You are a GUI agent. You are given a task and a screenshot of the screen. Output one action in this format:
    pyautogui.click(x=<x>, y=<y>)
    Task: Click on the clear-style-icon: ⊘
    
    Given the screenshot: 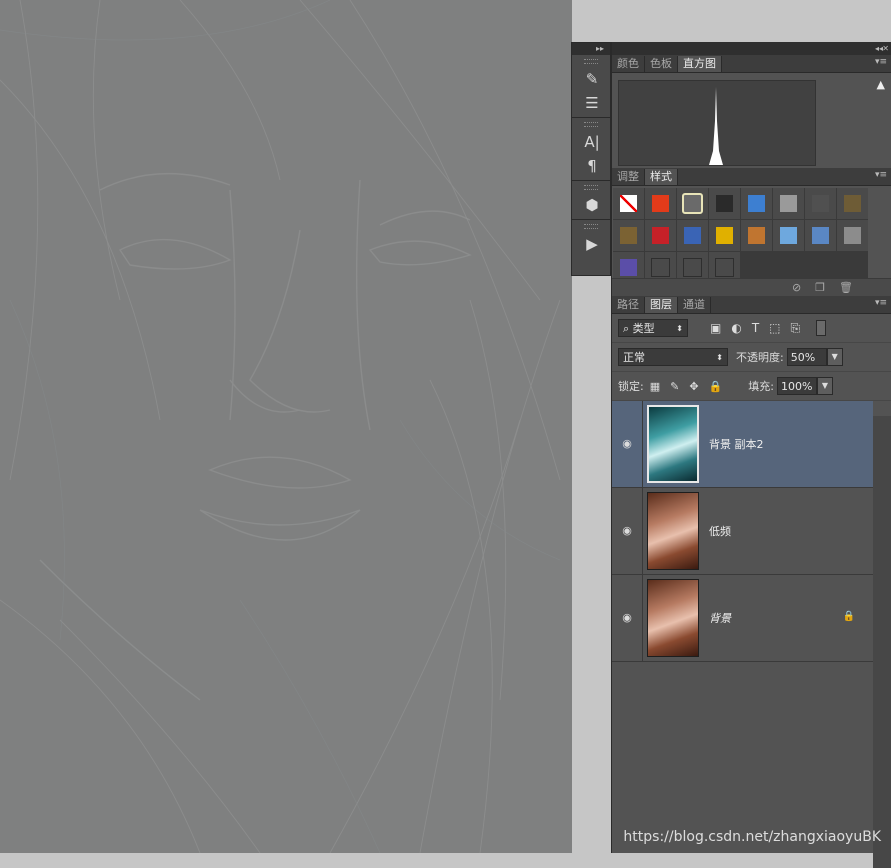 What is the action you would take?
    pyautogui.click(x=803, y=287)
    